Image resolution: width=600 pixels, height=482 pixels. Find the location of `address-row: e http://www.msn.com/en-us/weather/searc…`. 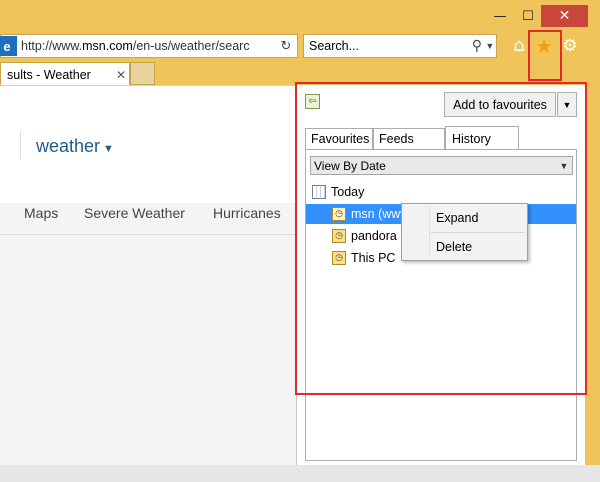

address-row: e http://www.msn.com/en-us/weather/searc… is located at coordinates (300, 46).